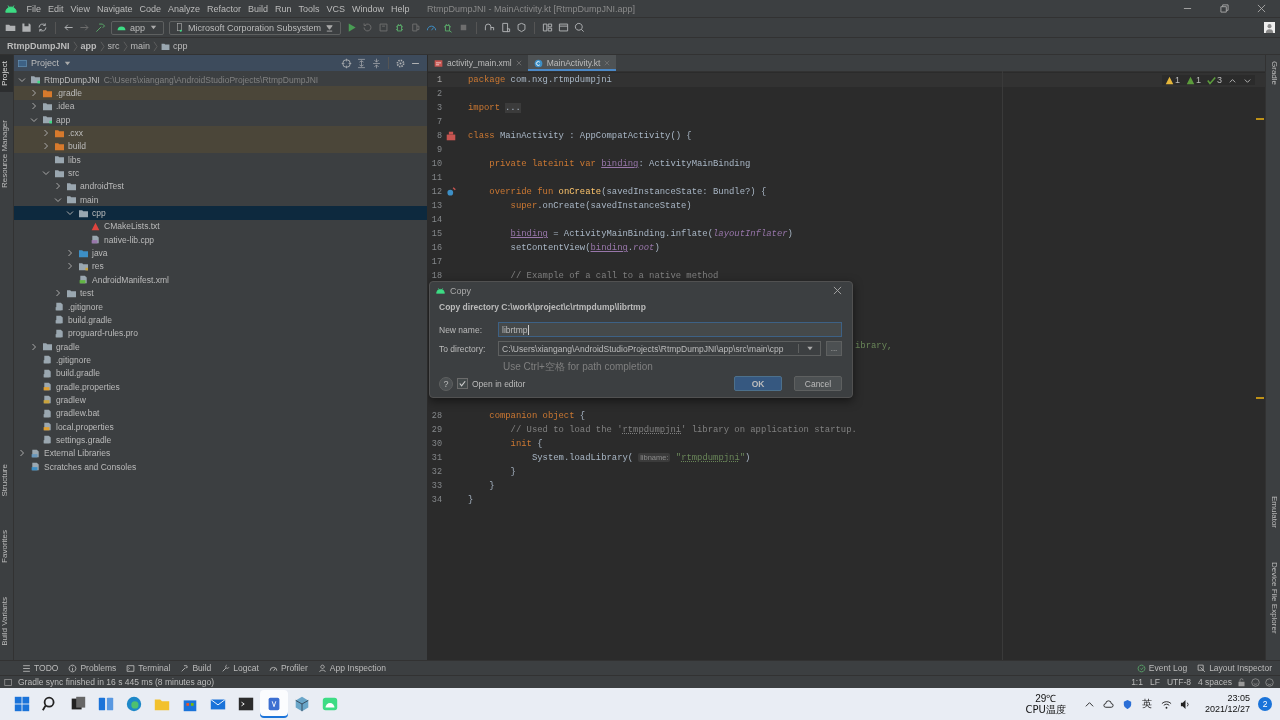 The width and height of the screenshot is (1280, 720). I want to click on target-icon, so click(346, 63).